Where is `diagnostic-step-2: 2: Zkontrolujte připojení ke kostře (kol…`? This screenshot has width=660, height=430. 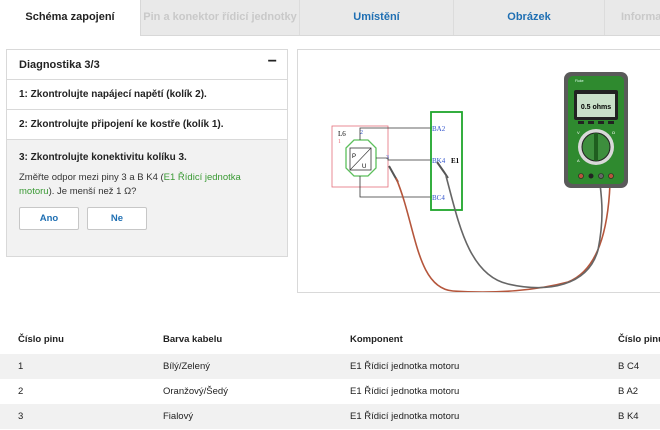 diagnostic-step-2: 2: Zkontrolujte připojení ke kostře (kol… is located at coordinates (147, 125).